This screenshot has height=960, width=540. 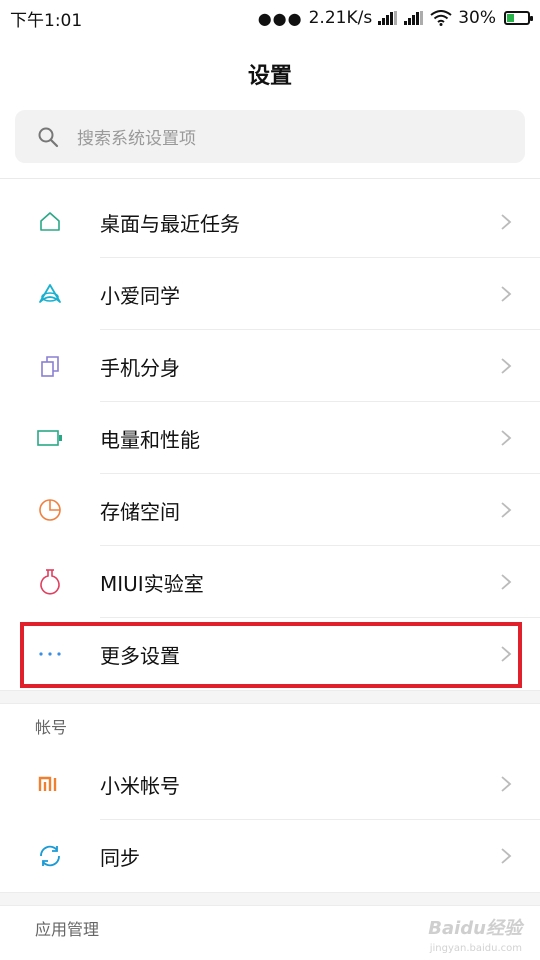 I want to click on watermark-url: jingyan.baidu.com, so click(x=475, y=948).